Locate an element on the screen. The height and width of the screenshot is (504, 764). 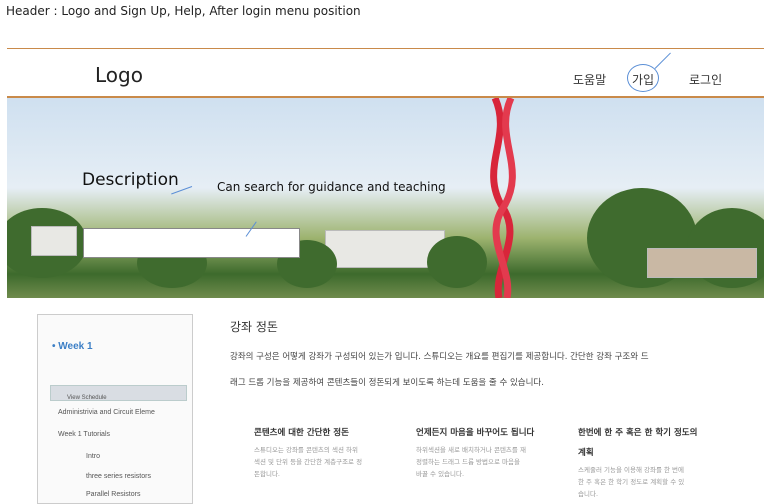
preview-row: Administrivia and Circuit Eleme is located at coordinates (106, 412).